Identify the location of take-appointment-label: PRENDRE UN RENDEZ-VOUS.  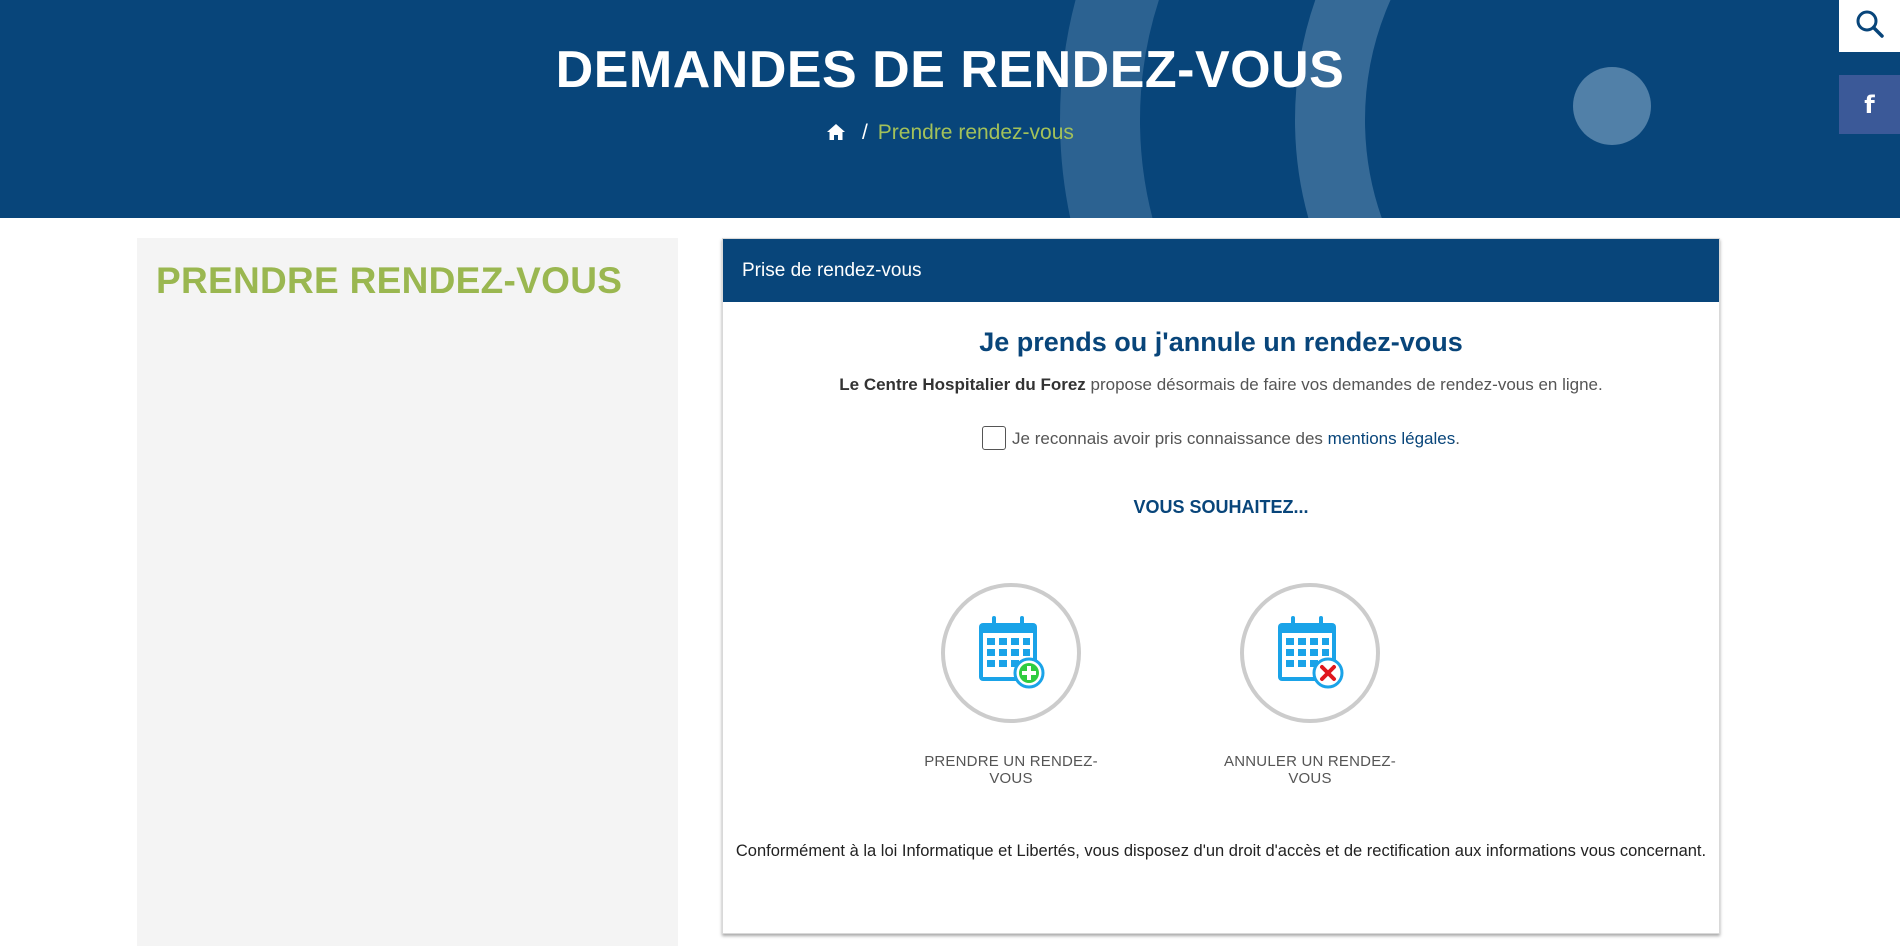
(1011, 770).